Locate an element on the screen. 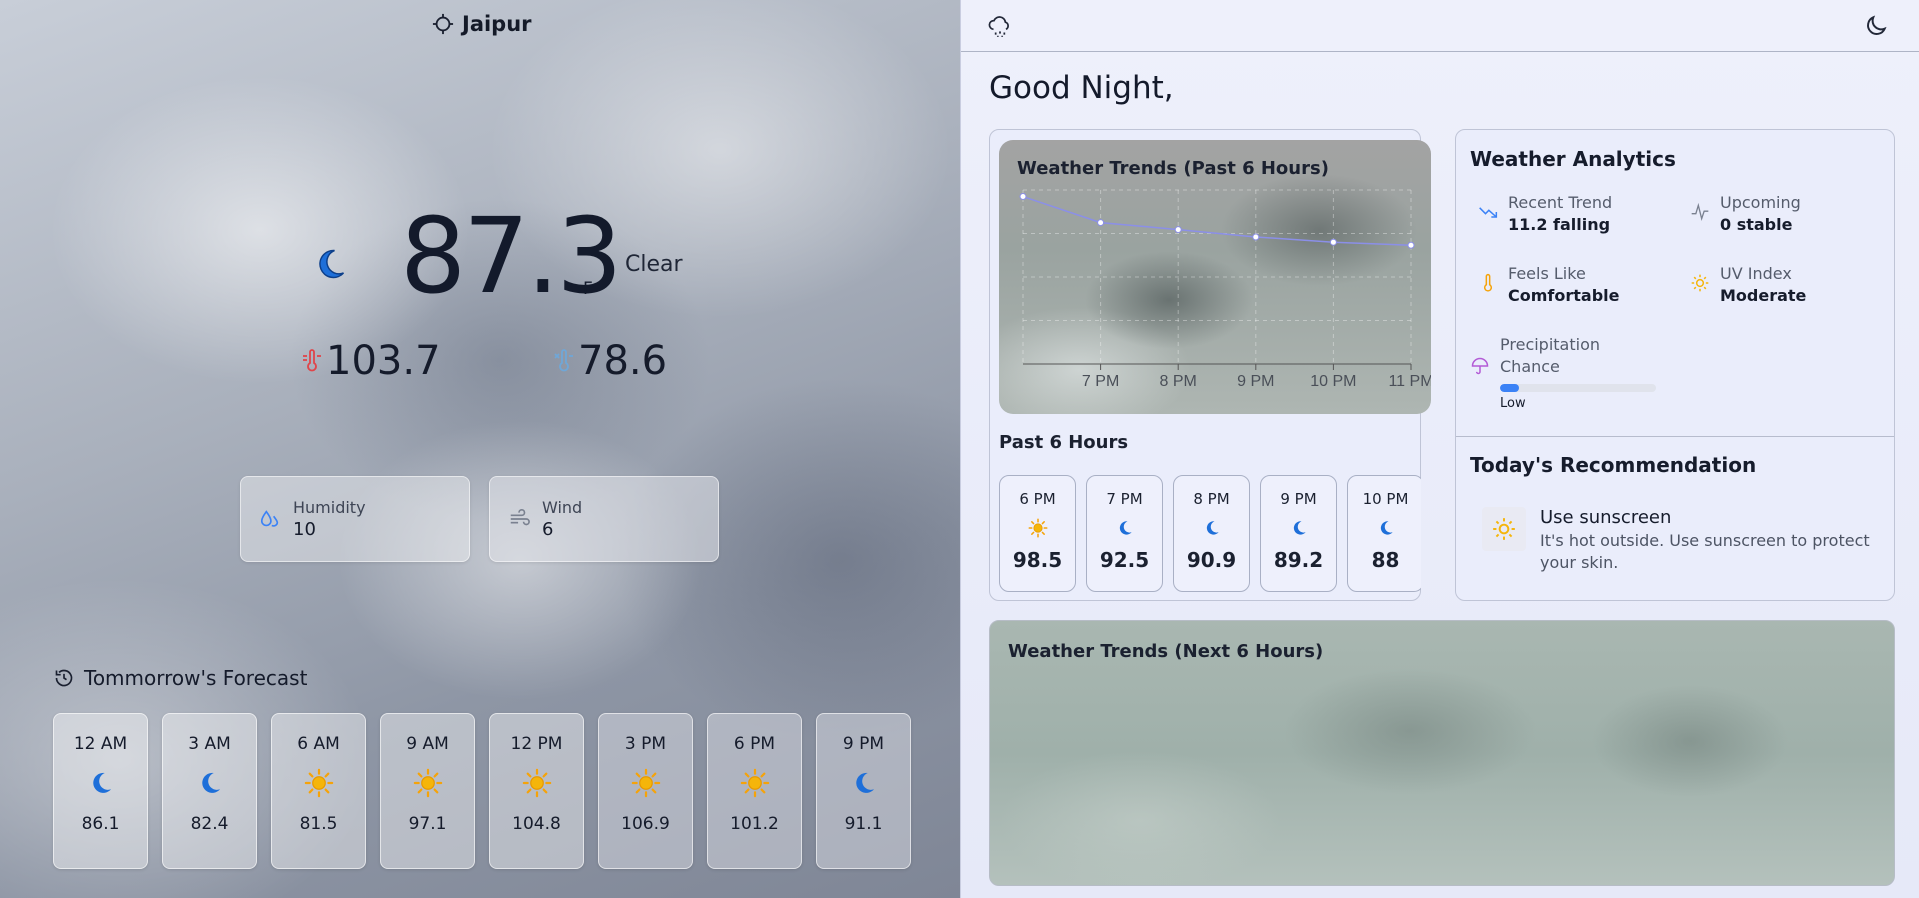  forecast-card: 9 PM 91.1 is located at coordinates (863, 791).